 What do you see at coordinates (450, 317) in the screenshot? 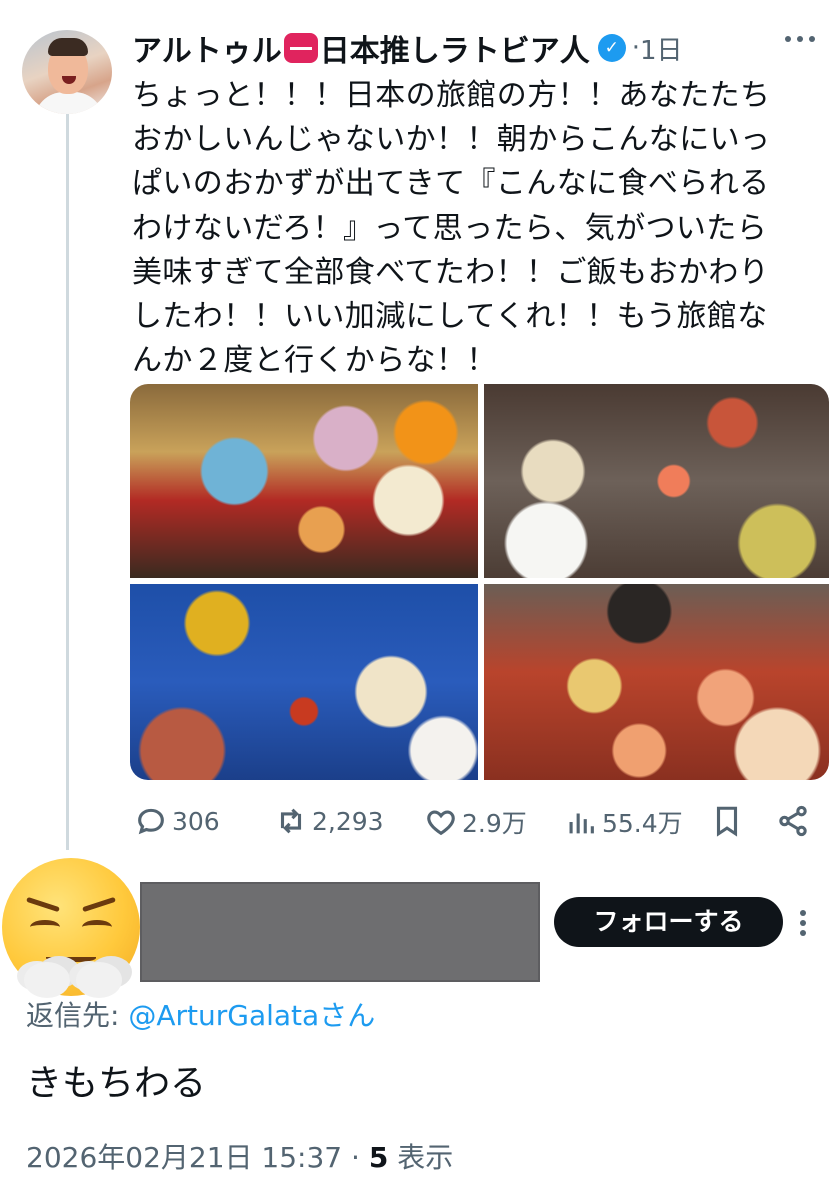
I see `tweet-text-line: したわ！！いい加減にしてくれ！！もう旅館な` at bounding box center [450, 317].